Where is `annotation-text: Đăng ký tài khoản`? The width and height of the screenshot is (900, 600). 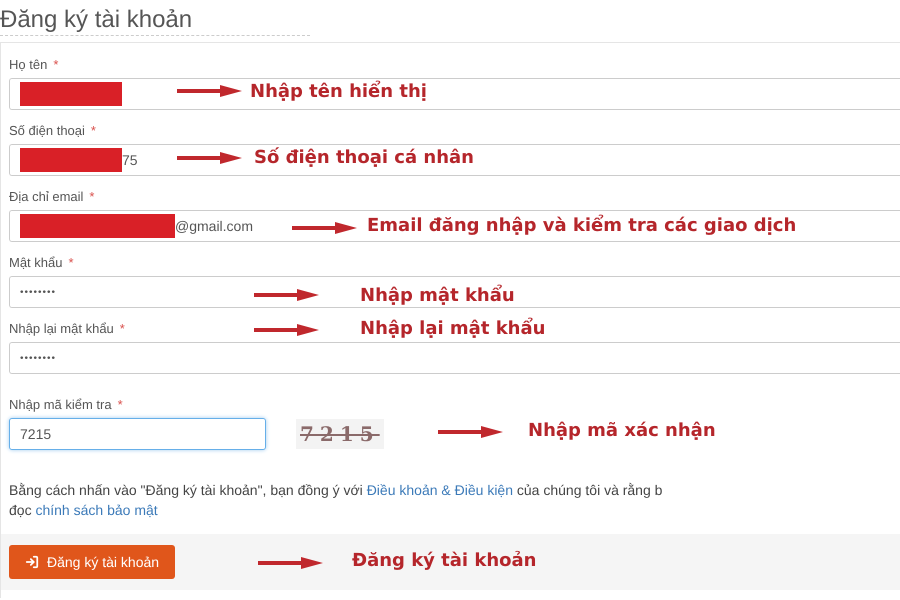 annotation-text: Đăng ký tài khoản is located at coordinates (444, 561).